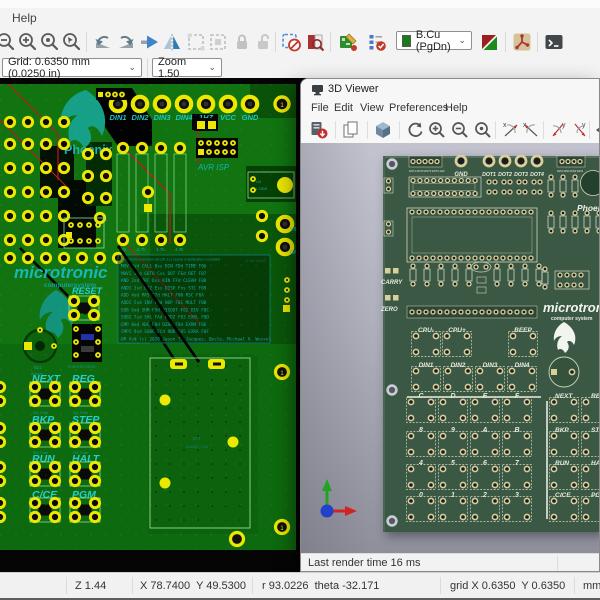 The image size is (600, 600). Describe the element at coordinates (597, 130) in the screenshot. I see `pan-view-icon` at that location.